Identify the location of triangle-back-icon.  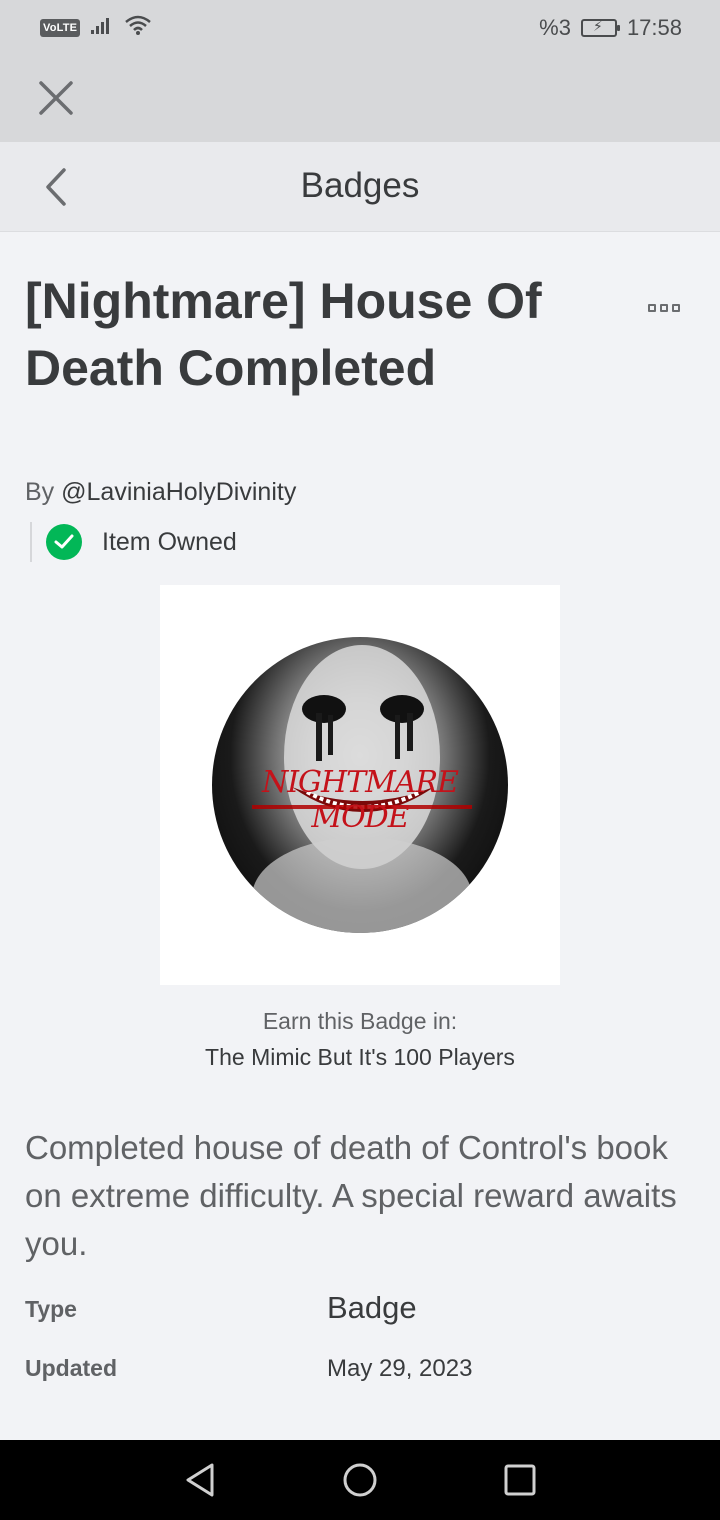
(200, 1480).